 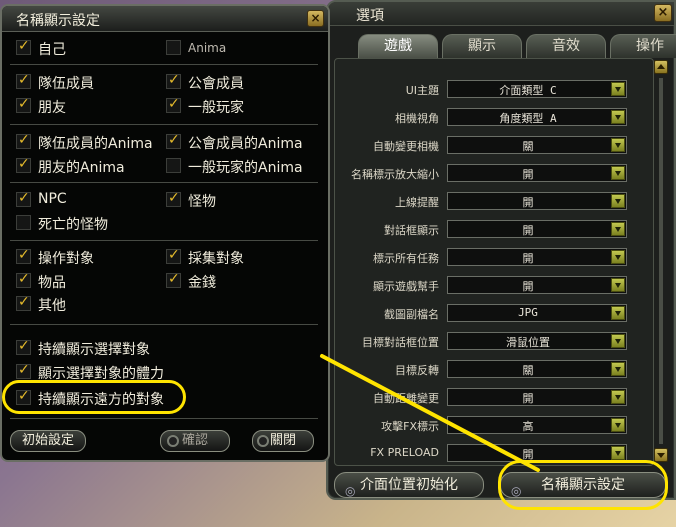 What do you see at coordinates (528, 90) in the screenshot?
I see `setting-value: 介面類型 C` at bounding box center [528, 90].